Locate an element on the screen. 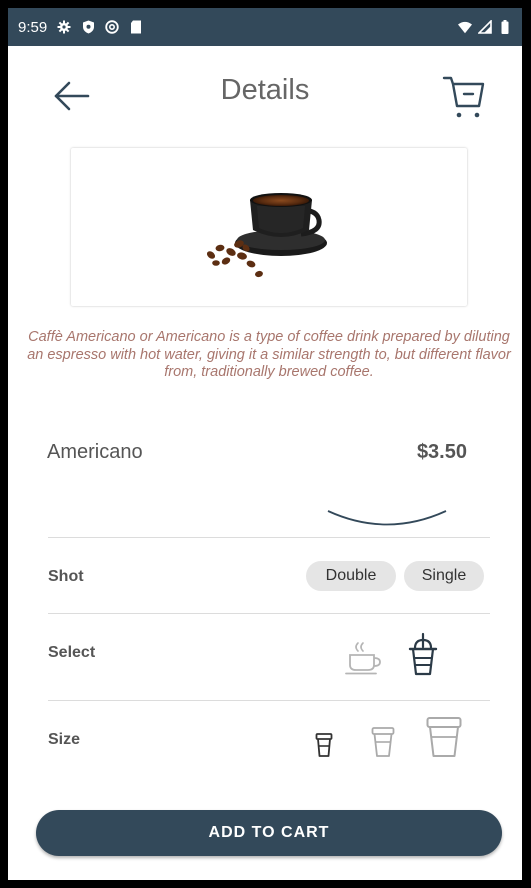 The height and width of the screenshot is (888, 531). shopping-cart-icon is located at coordinates (463, 97).